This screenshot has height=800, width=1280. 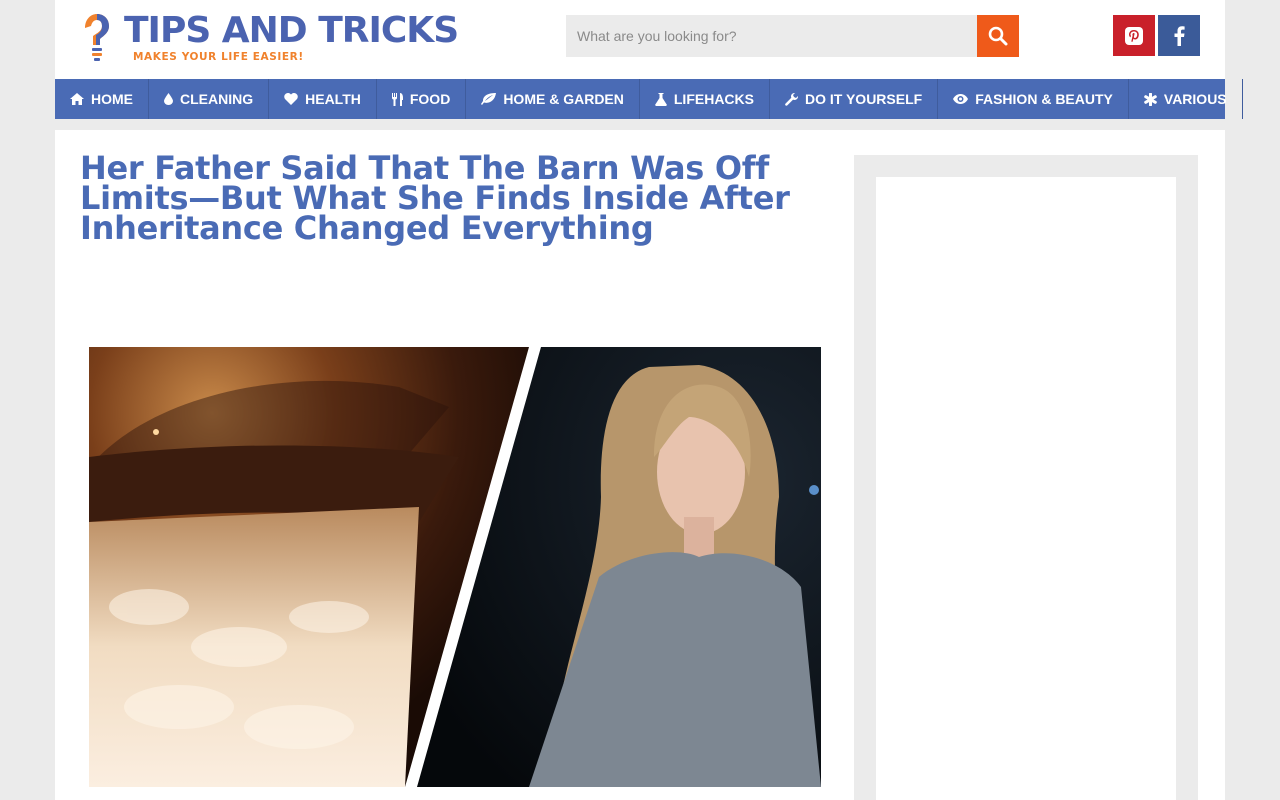 I want to click on site-header: TIPS AND TRICKS MAKES YOUR LIFE EASIER!, so click(x=649, y=59).